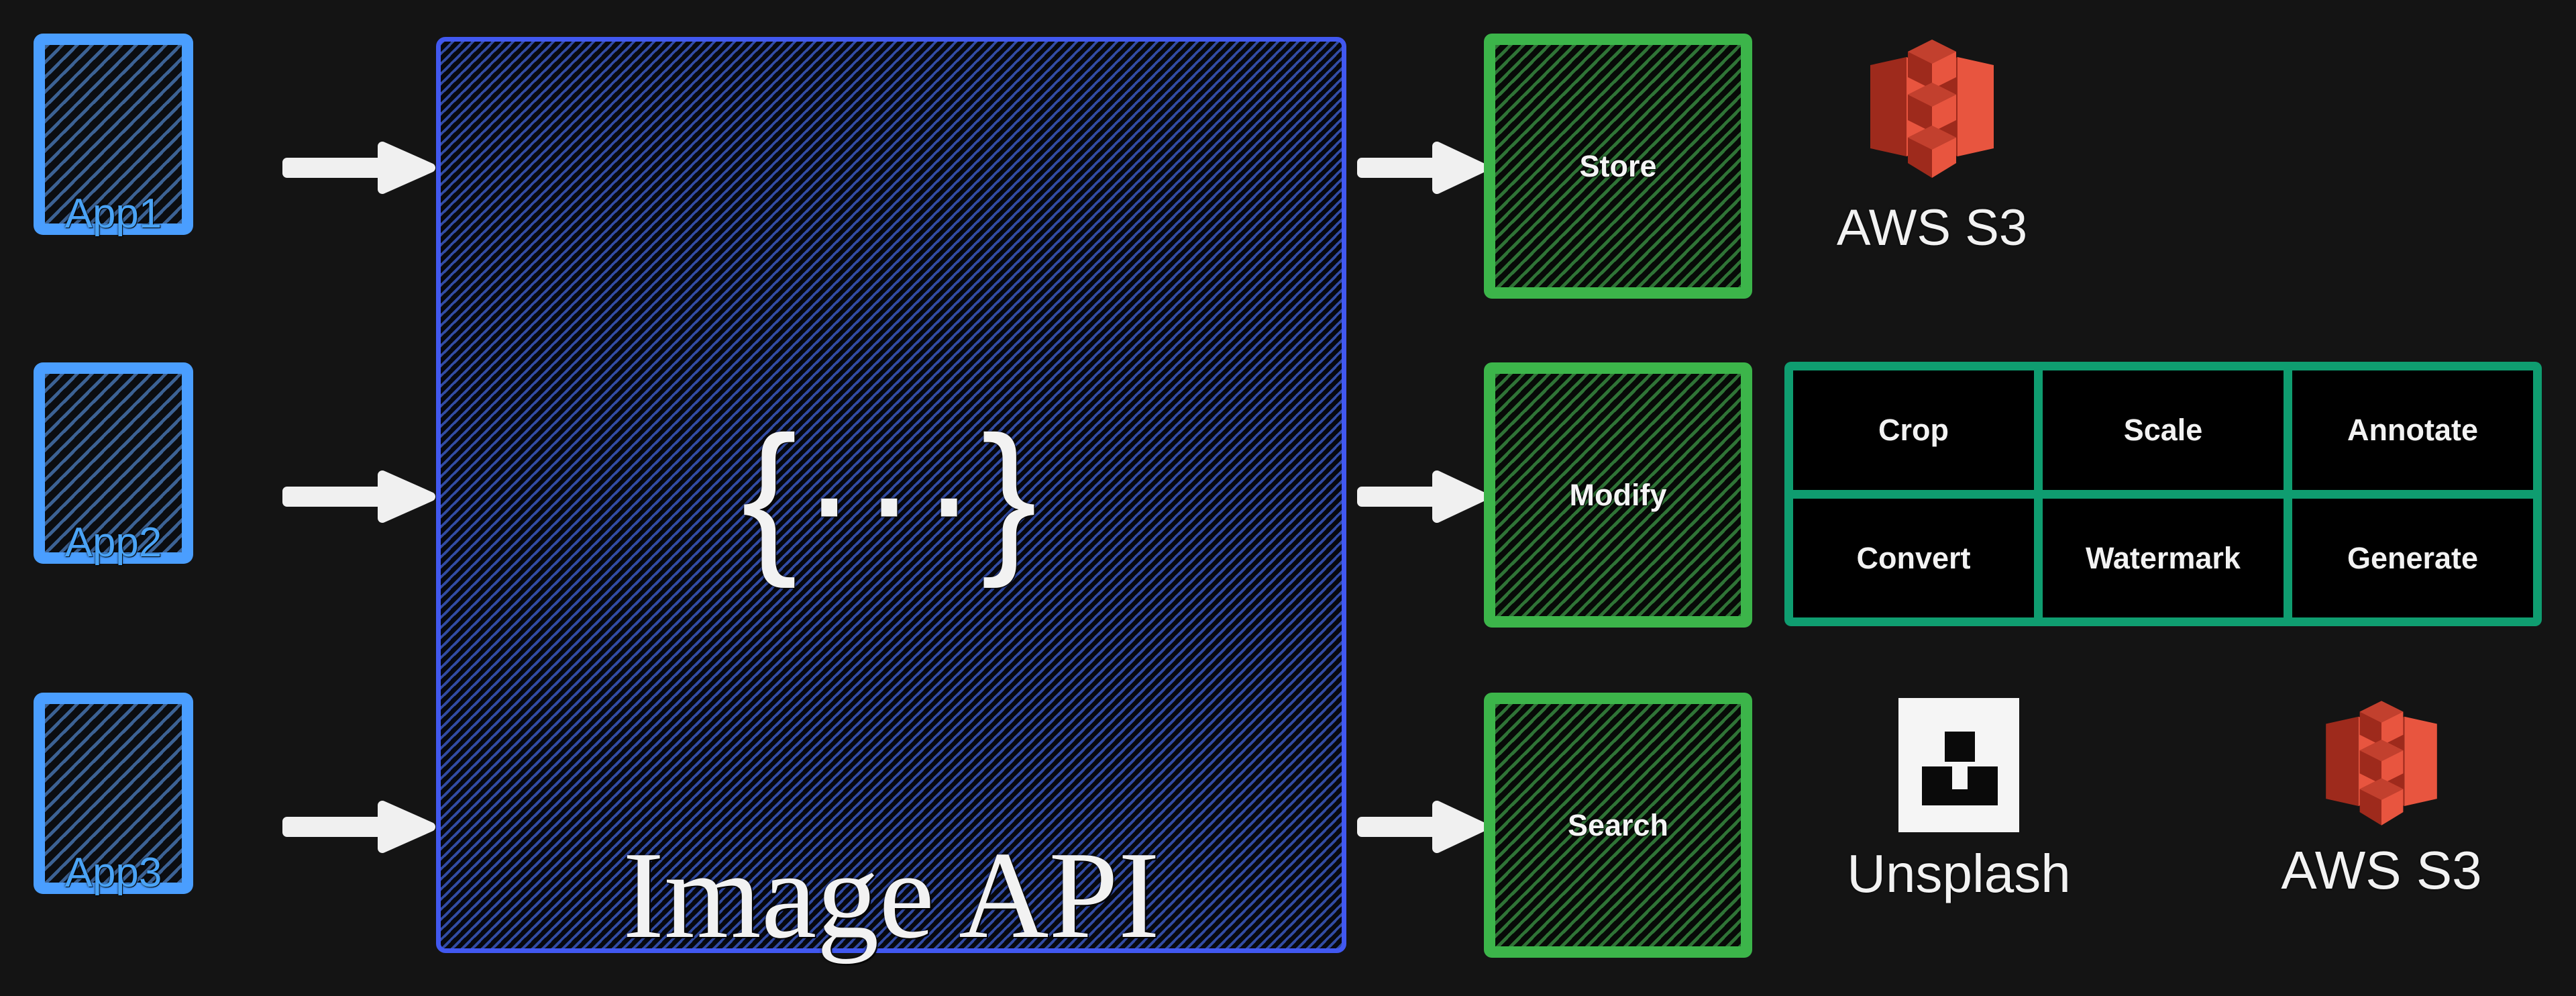 This screenshot has height=996, width=2576. Describe the element at coordinates (891, 895) in the screenshot. I see `image-api-title: Image API` at that location.